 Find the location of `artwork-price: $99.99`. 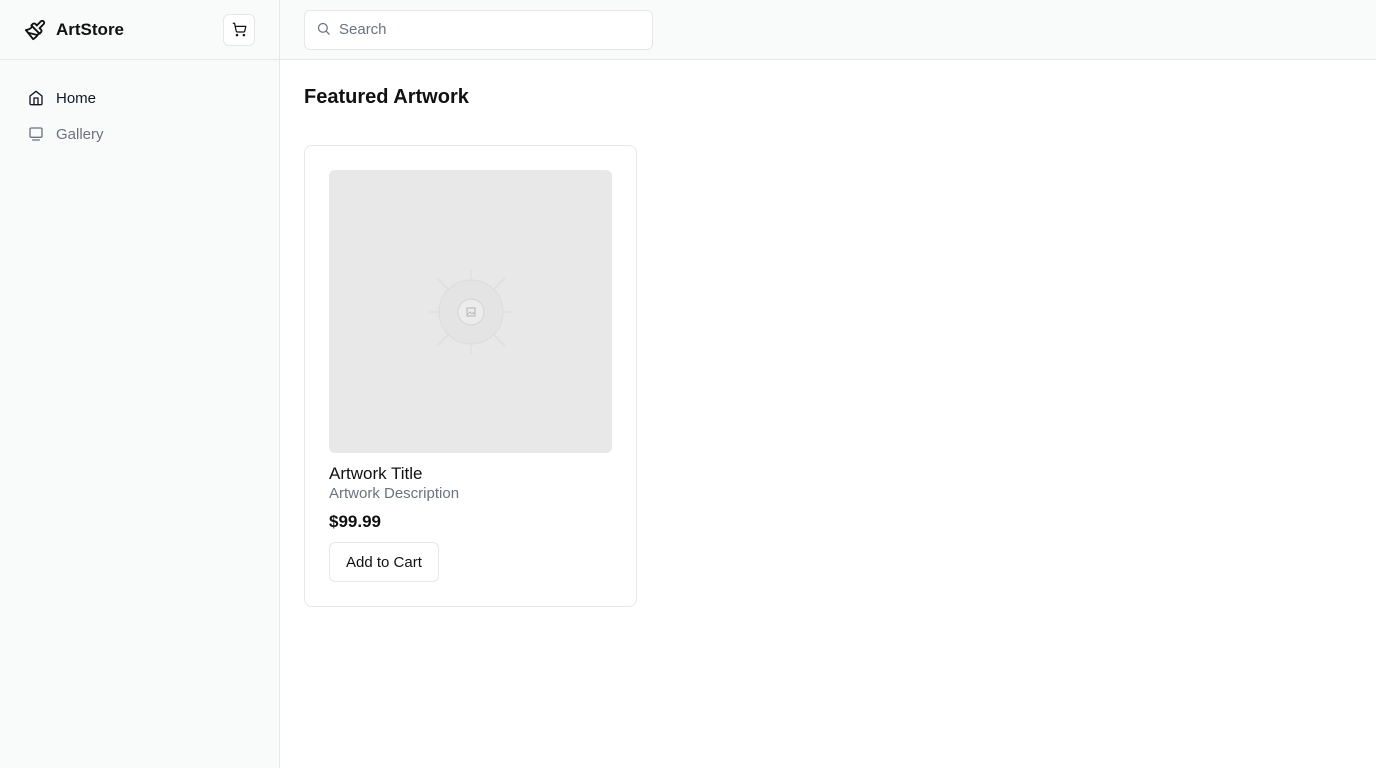

artwork-price: $99.99 is located at coordinates (355, 521).